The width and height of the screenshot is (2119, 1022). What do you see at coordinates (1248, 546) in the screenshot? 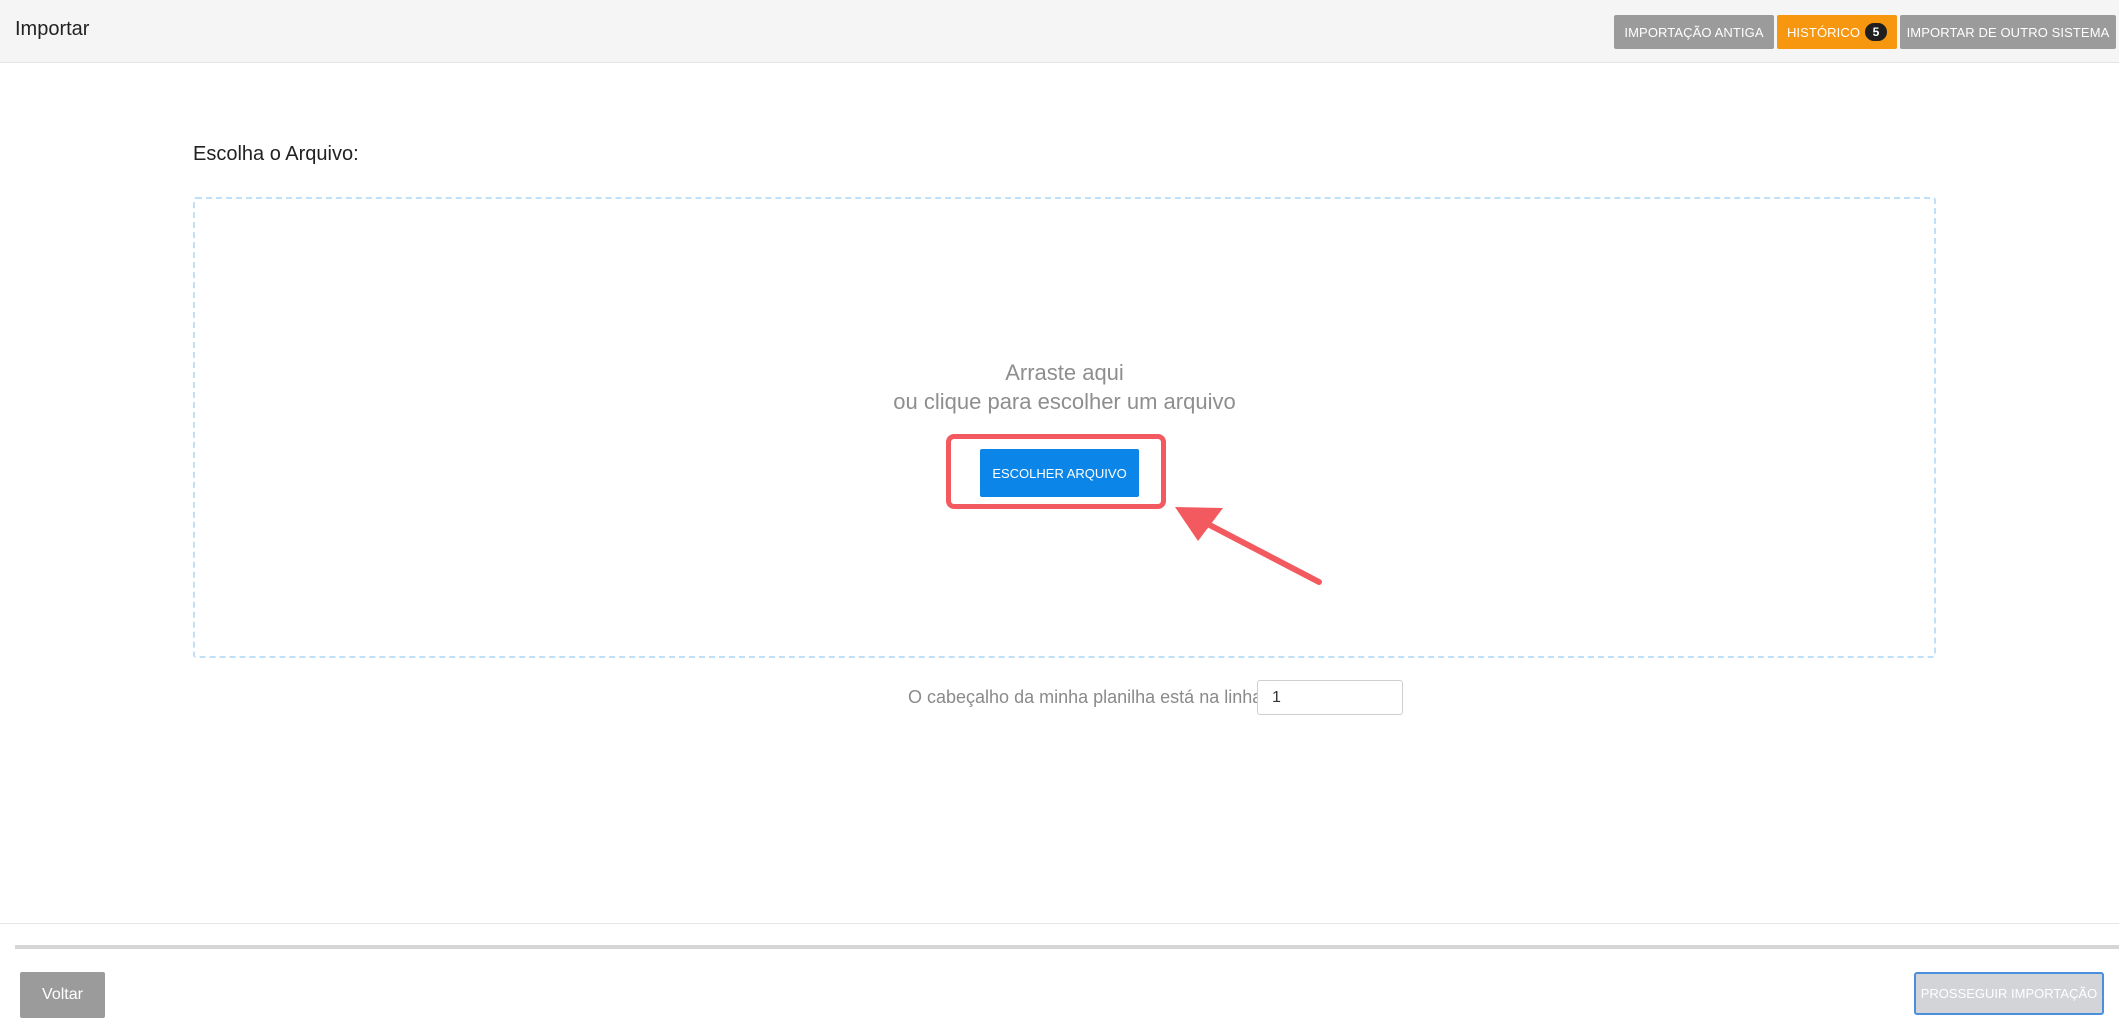
I see `annotation-arrow-icon` at bounding box center [1248, 546].